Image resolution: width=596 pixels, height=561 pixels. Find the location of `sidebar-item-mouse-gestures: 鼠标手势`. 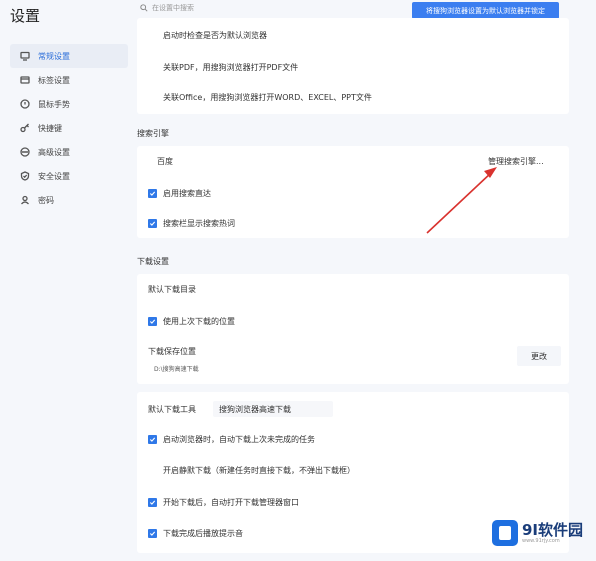

sidebar-item-mouse-gestures: 鼠标手势 is located at coordinates (69, 104).